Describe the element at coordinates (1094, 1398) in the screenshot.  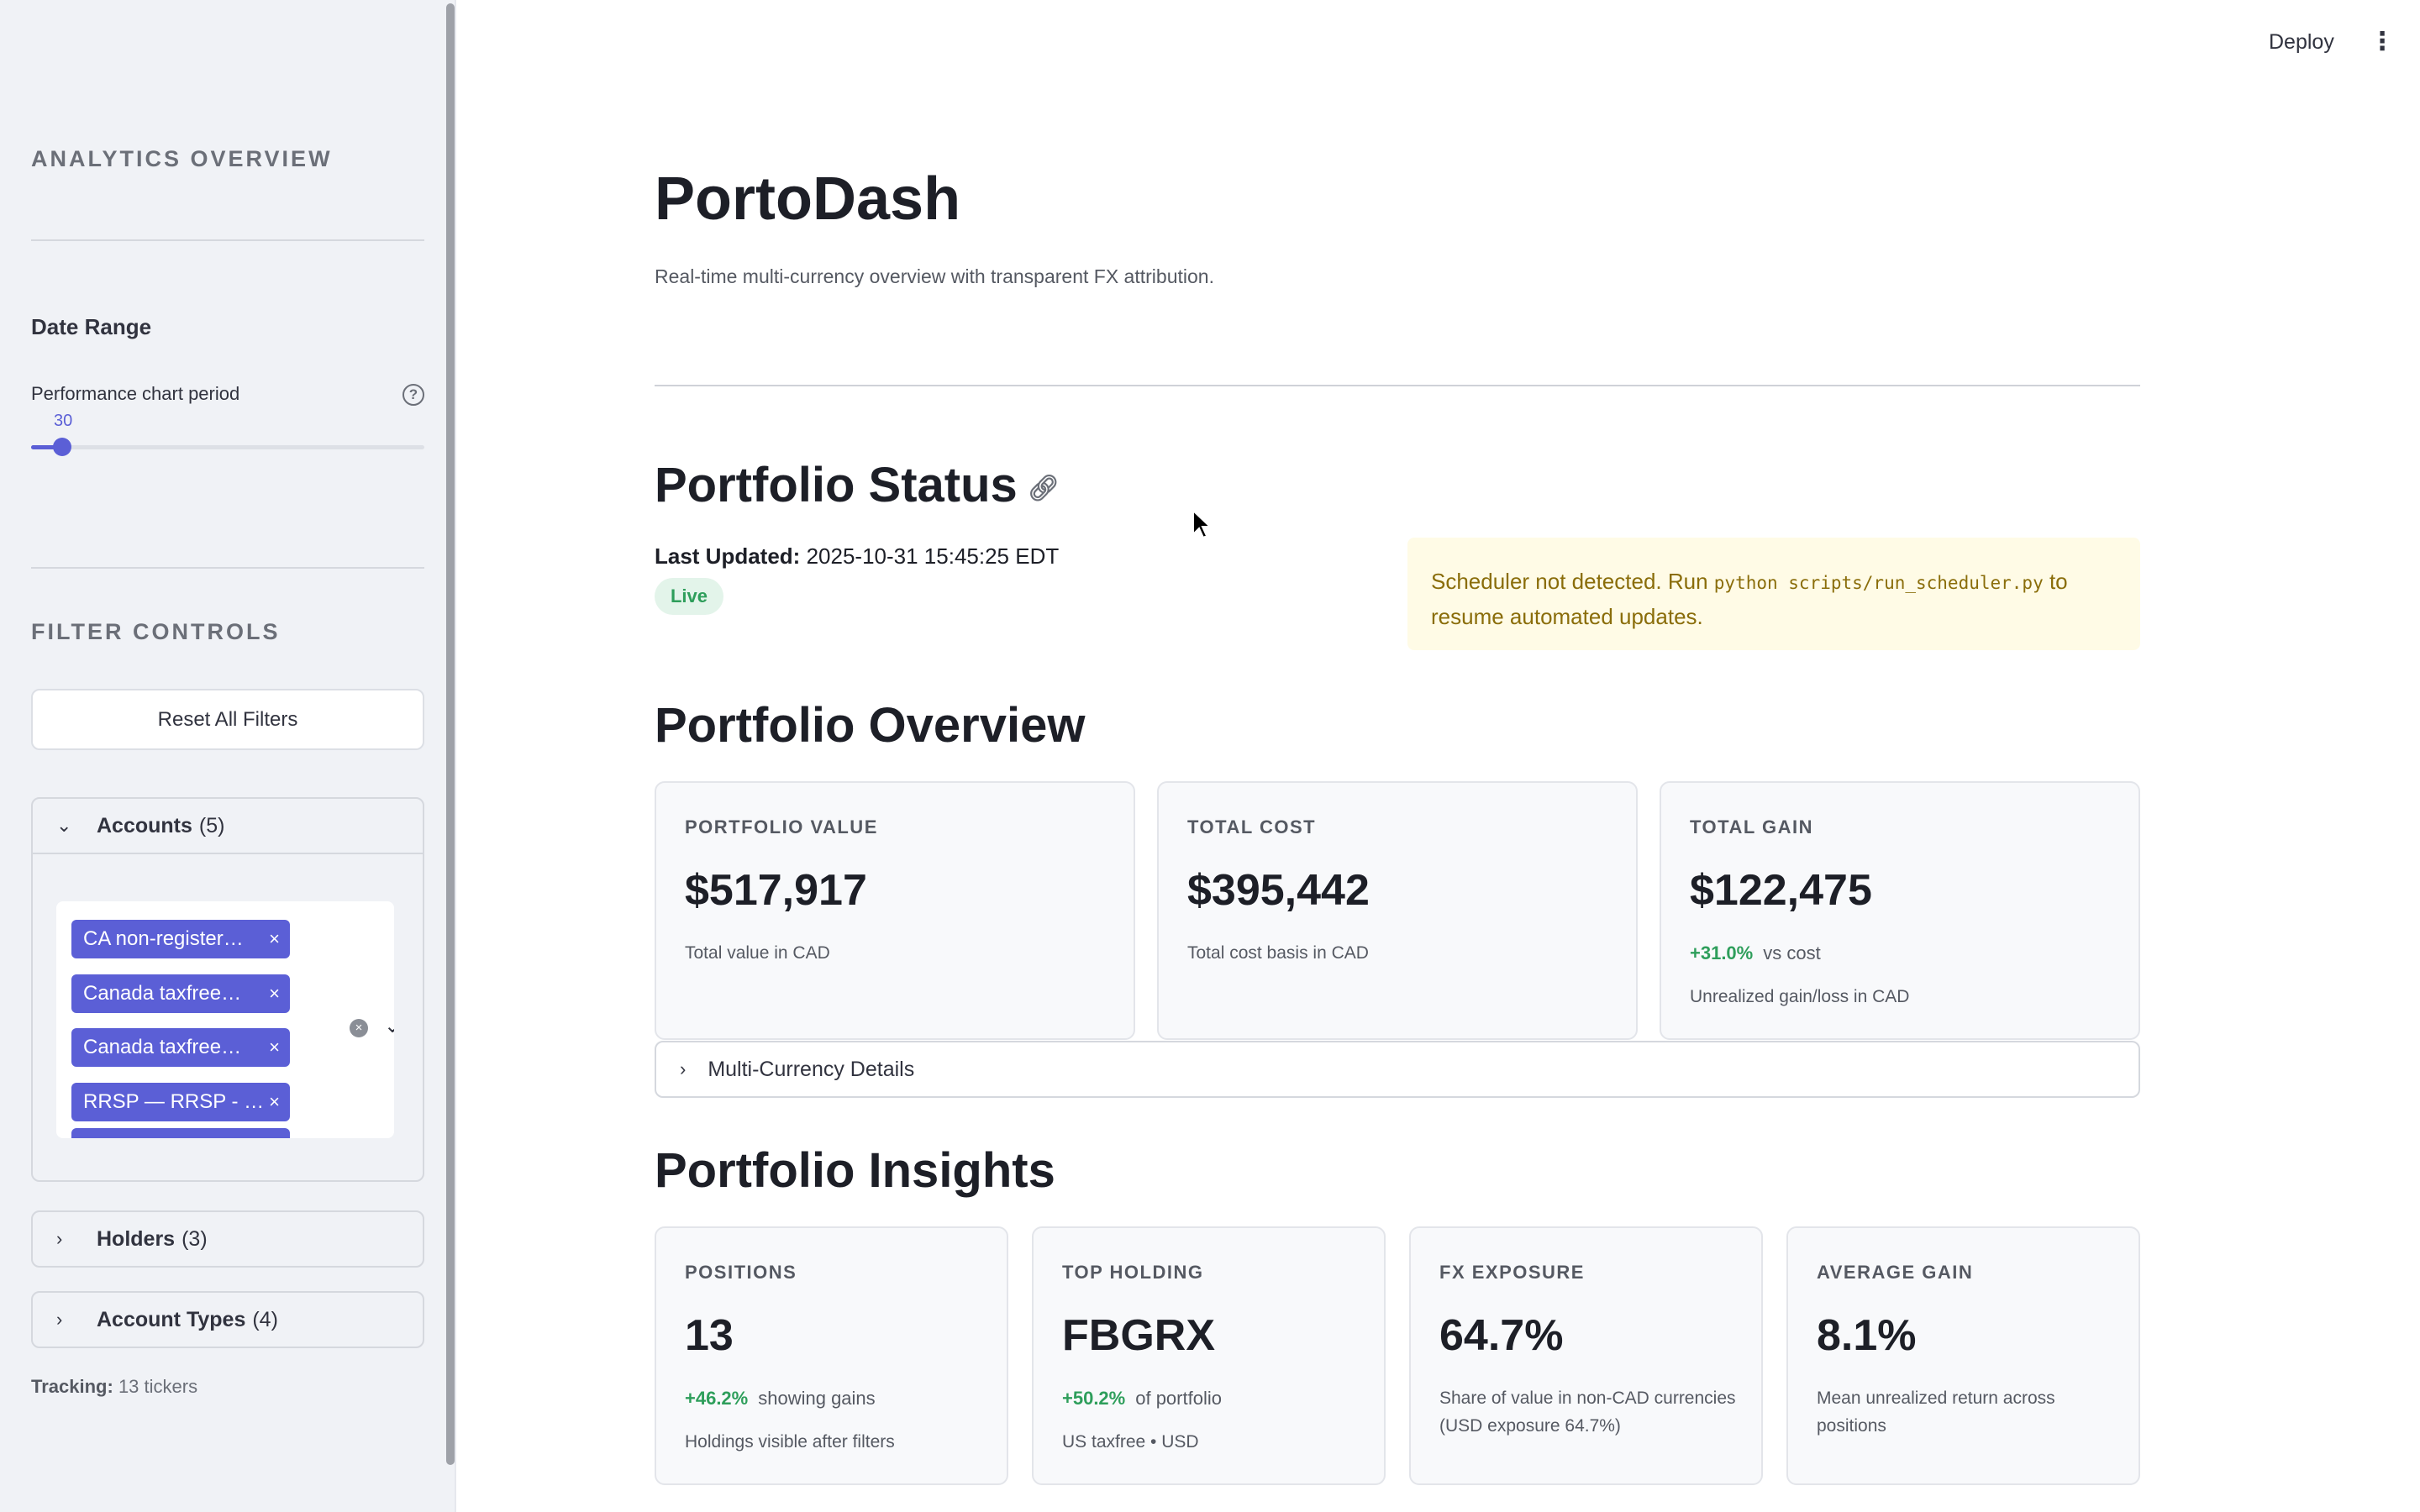
I see `delta-positive: +50.2%` at that location.